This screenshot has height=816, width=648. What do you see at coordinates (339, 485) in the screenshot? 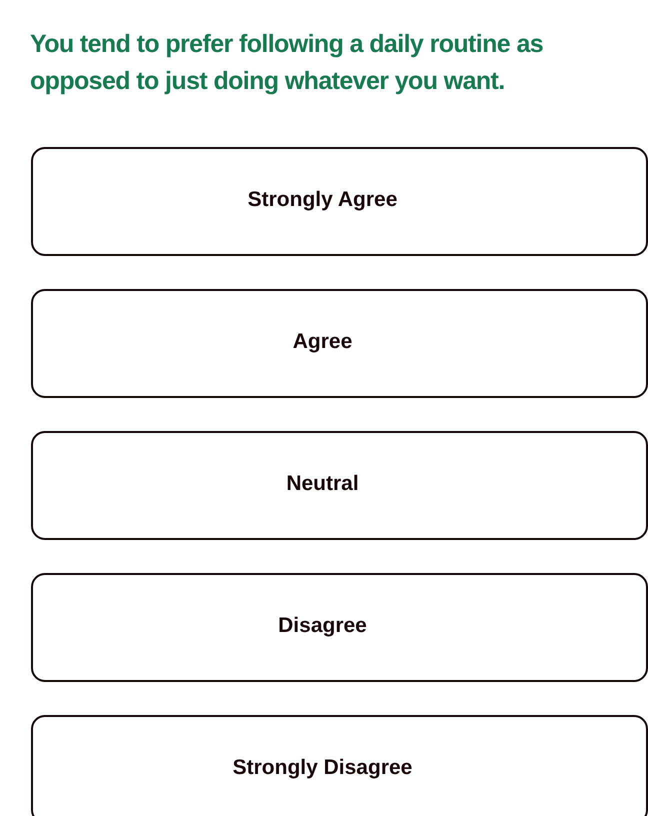
I see `answer-option: Neutral` at bounding box center [339, 485].